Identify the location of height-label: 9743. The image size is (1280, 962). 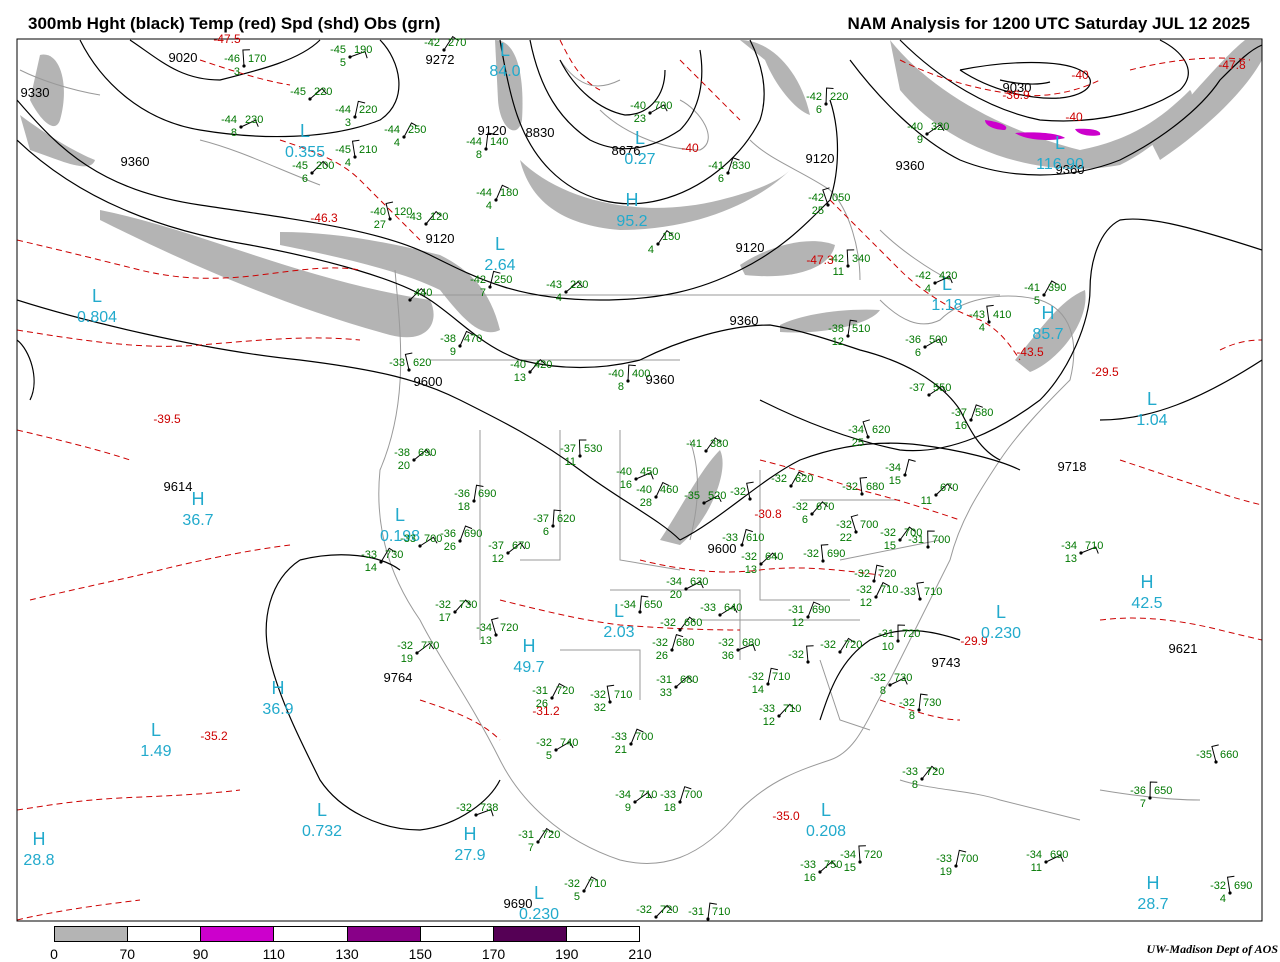
(946, 662).